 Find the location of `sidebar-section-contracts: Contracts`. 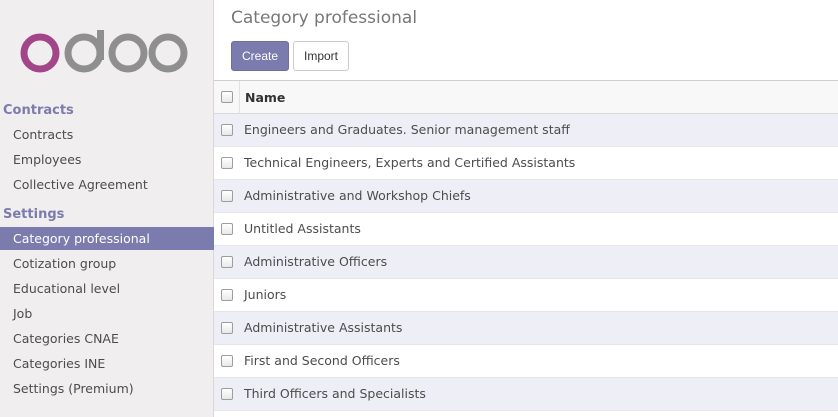

sidebar-section-contracts: Contracts is located at coordinates (38, 110).